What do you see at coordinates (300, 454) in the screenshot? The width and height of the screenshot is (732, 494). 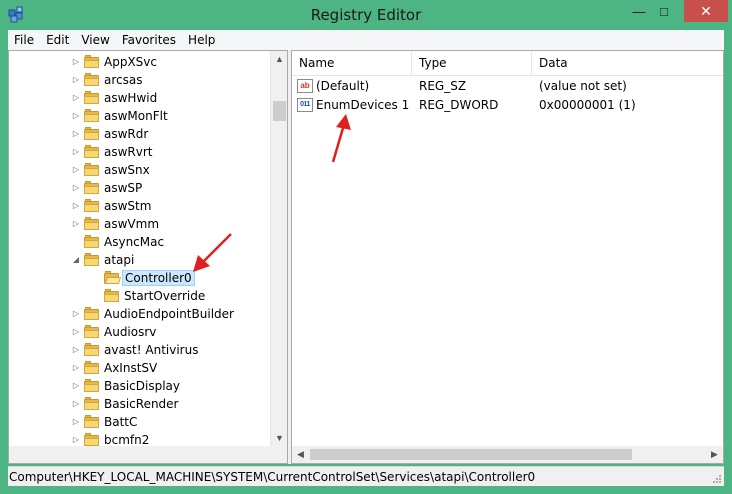 I see `scroll-left-icon: ◀` at bounding box center [300, 454].